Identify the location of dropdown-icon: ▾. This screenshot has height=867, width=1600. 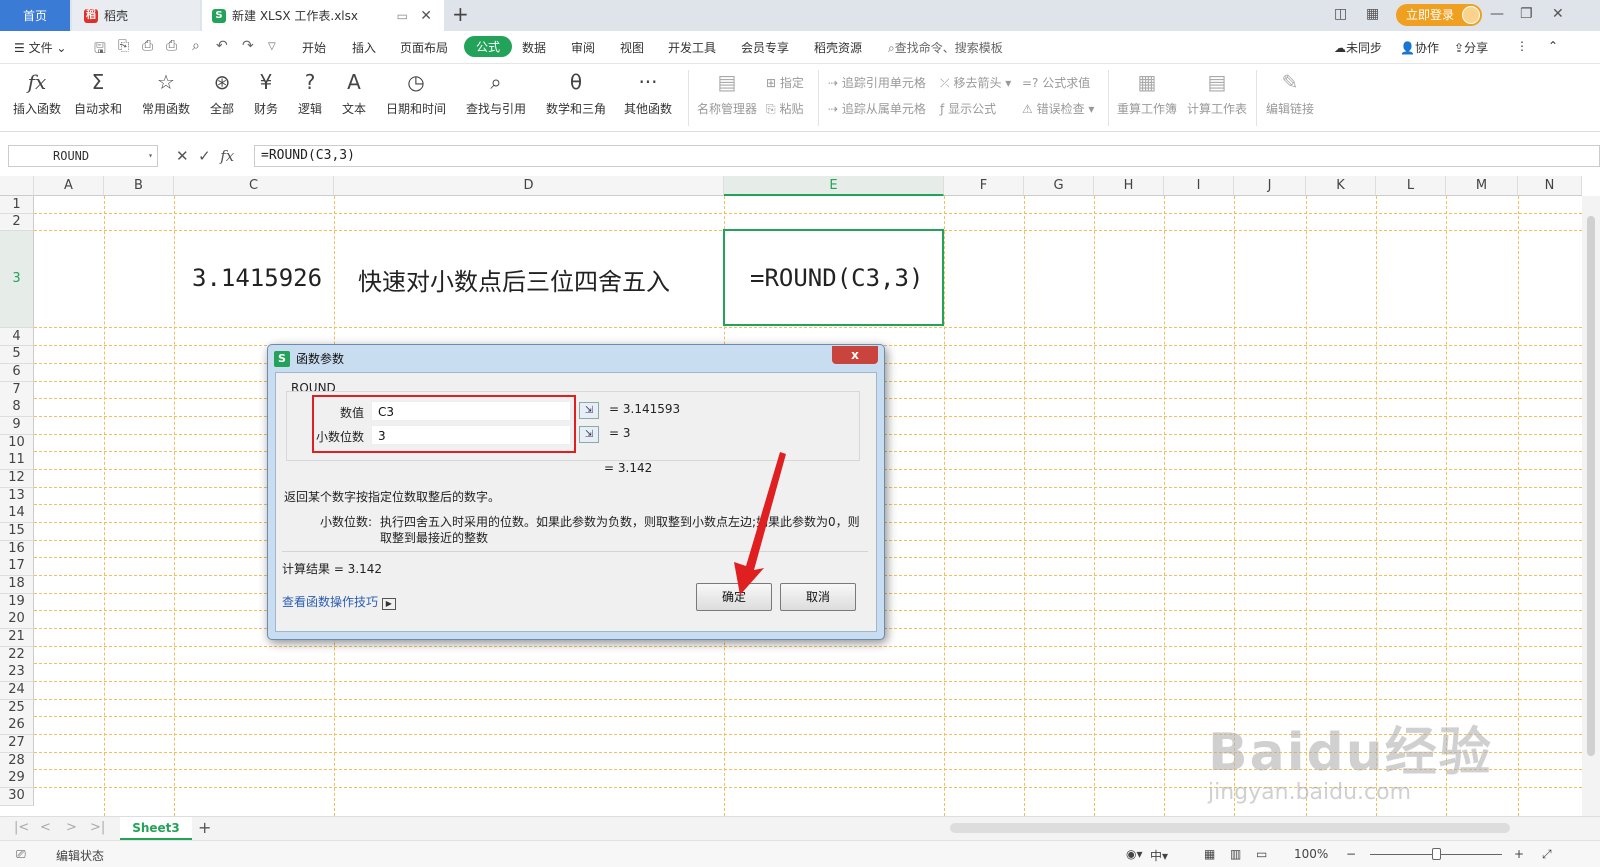
(150, 156).